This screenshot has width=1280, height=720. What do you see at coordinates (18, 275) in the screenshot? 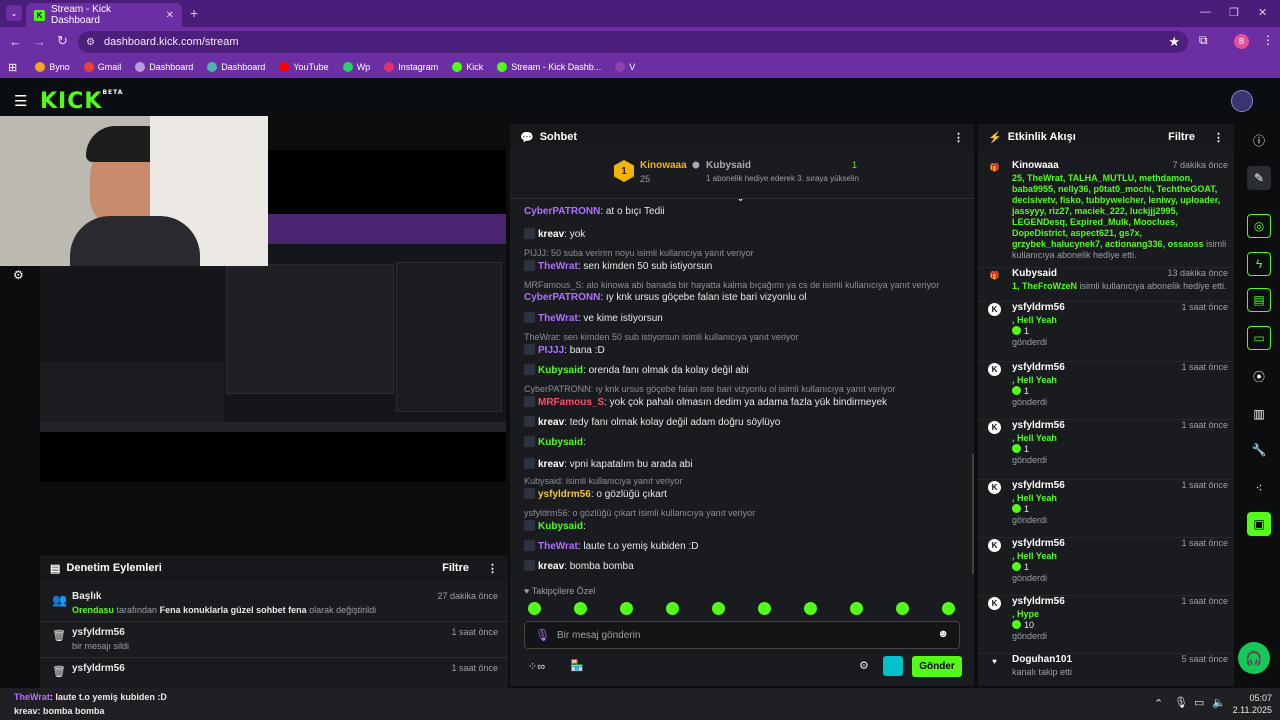
I see `settings-gear-icon: ⚙` at bounding box center [18, 275].